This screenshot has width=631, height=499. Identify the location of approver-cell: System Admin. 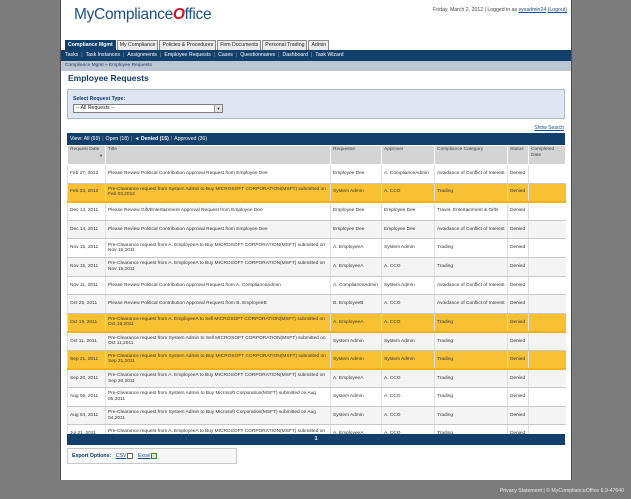
(408, 286).